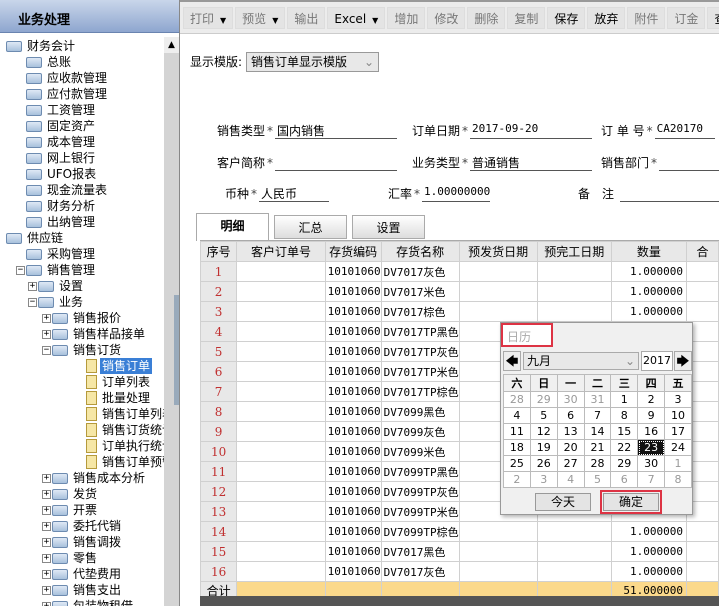  I want to click on calendar-day: 26, so click(543, 463).